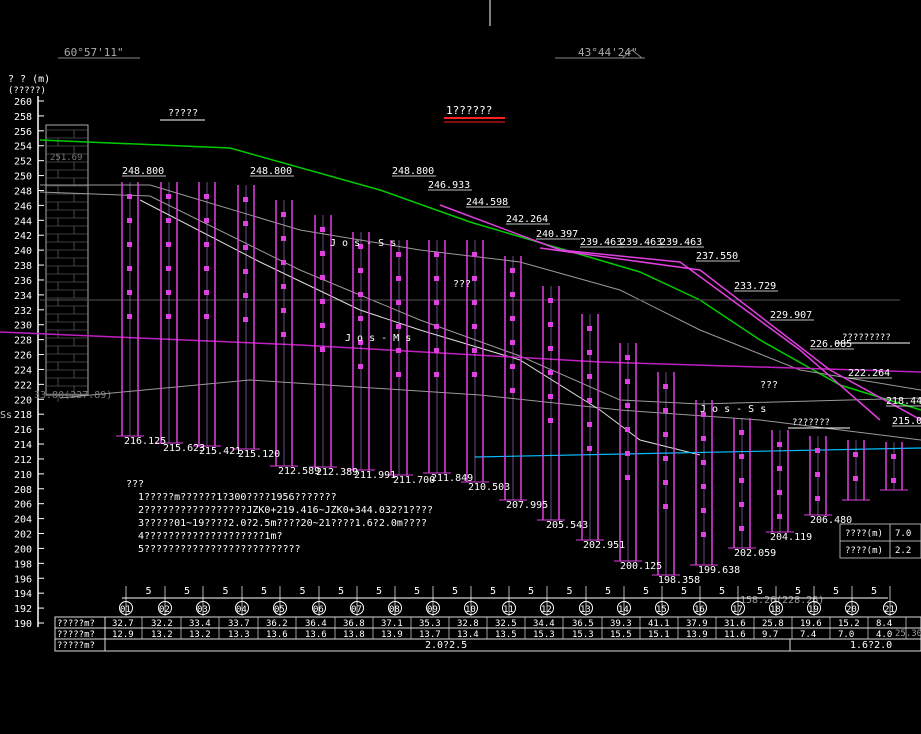  Describe the element at coordinates (623, 610) in the screenshot. I see `pile-number: 14` at that location.